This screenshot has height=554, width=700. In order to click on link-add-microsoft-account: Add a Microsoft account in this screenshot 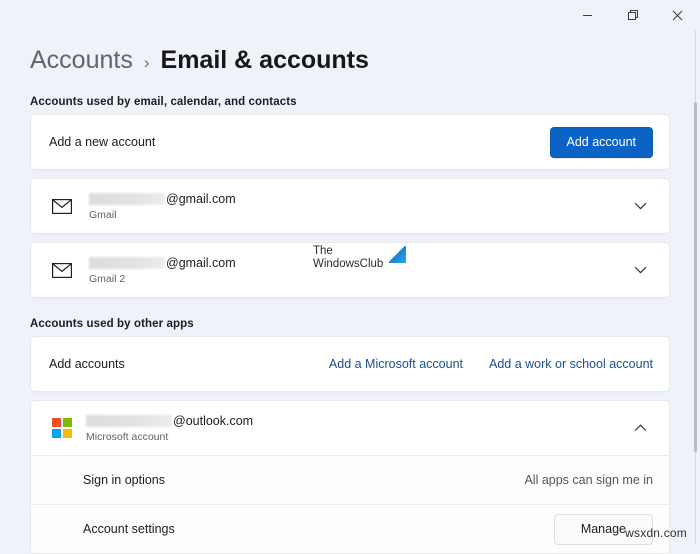, I will do `click(396, 364)`.